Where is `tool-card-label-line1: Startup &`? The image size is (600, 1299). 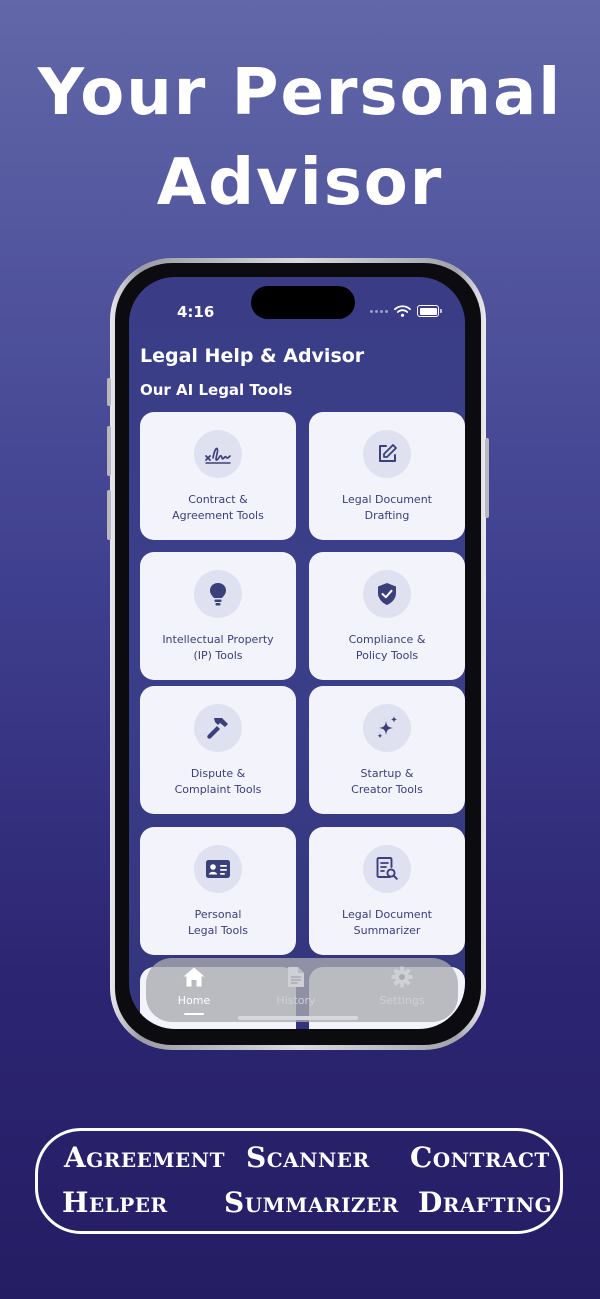 tool-card-label-line1: Startup & is located at coordinates (387, 773).